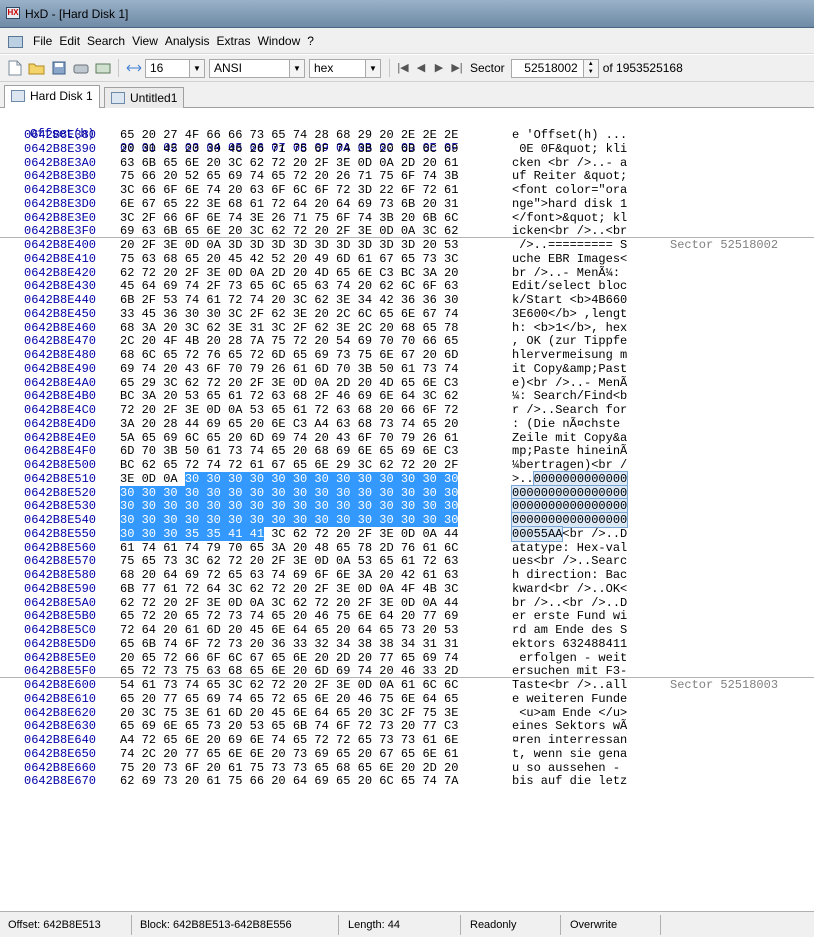  What do you see at coordinates (569, 163) in the screenshot?
I see `ascii-text: cken <br />..- a` at bounding box center [569, 163].